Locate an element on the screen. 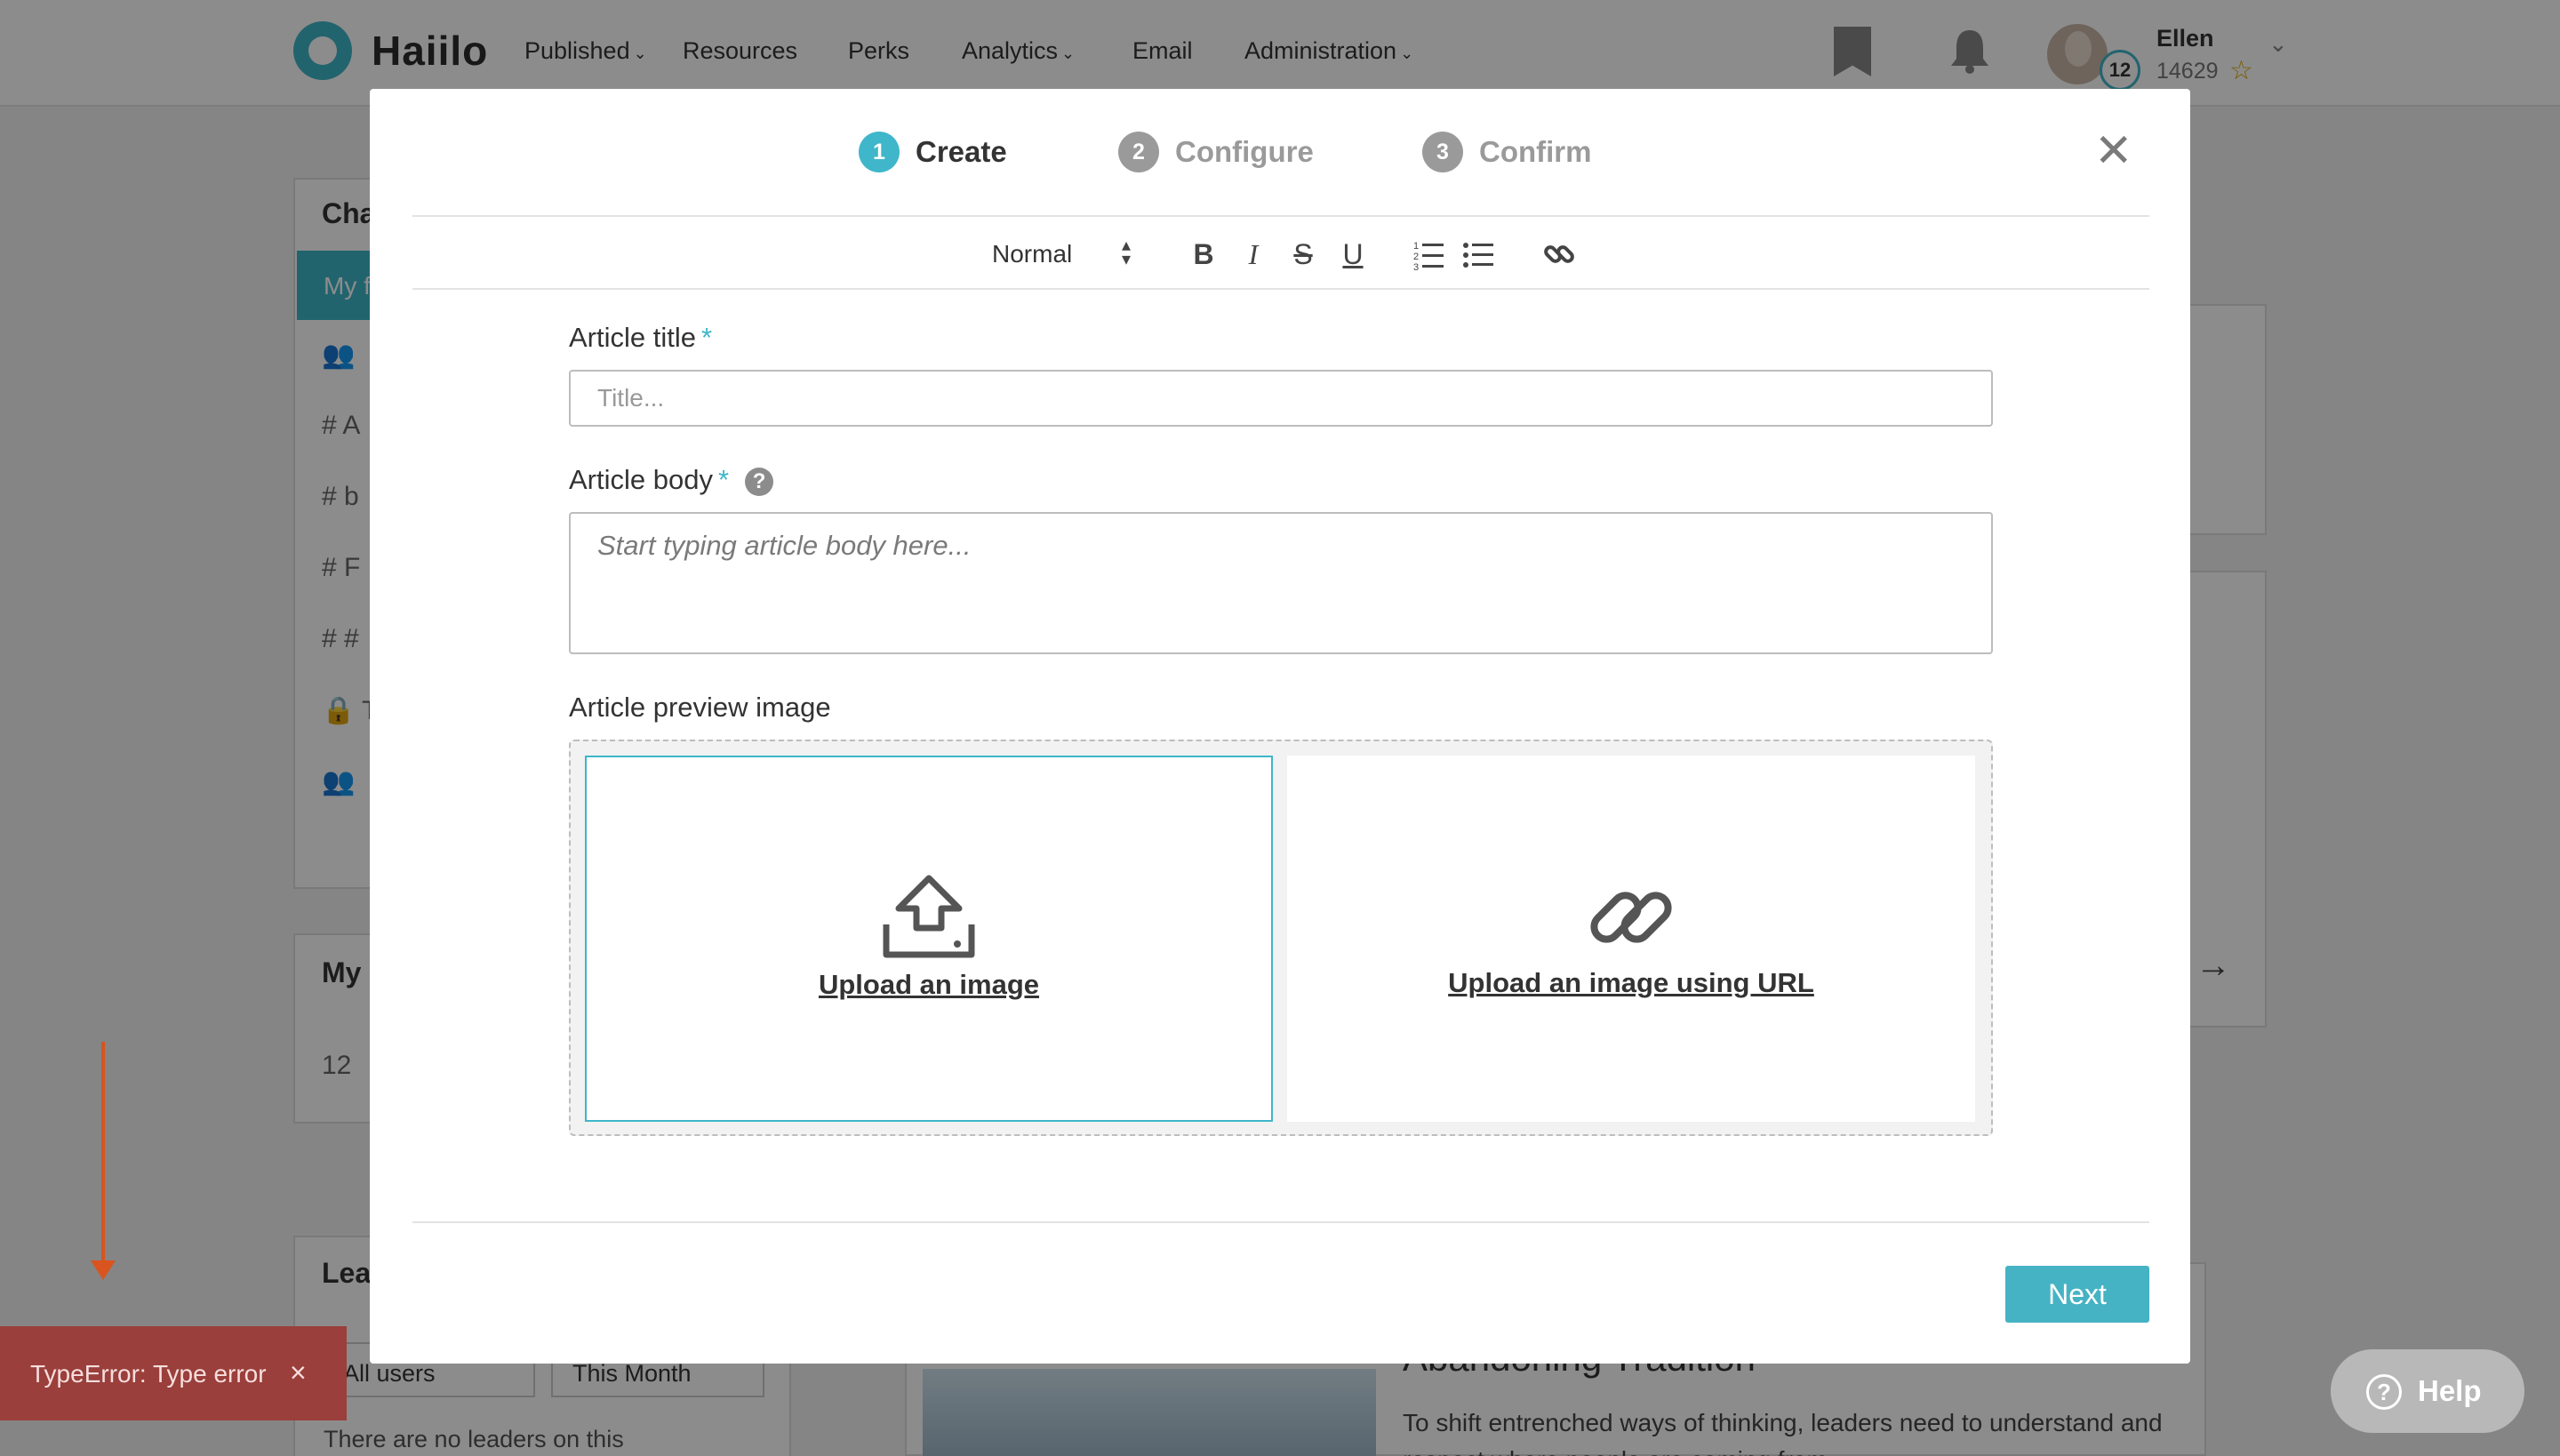  bullet-list-icon is located at coordinates (1479, 254).